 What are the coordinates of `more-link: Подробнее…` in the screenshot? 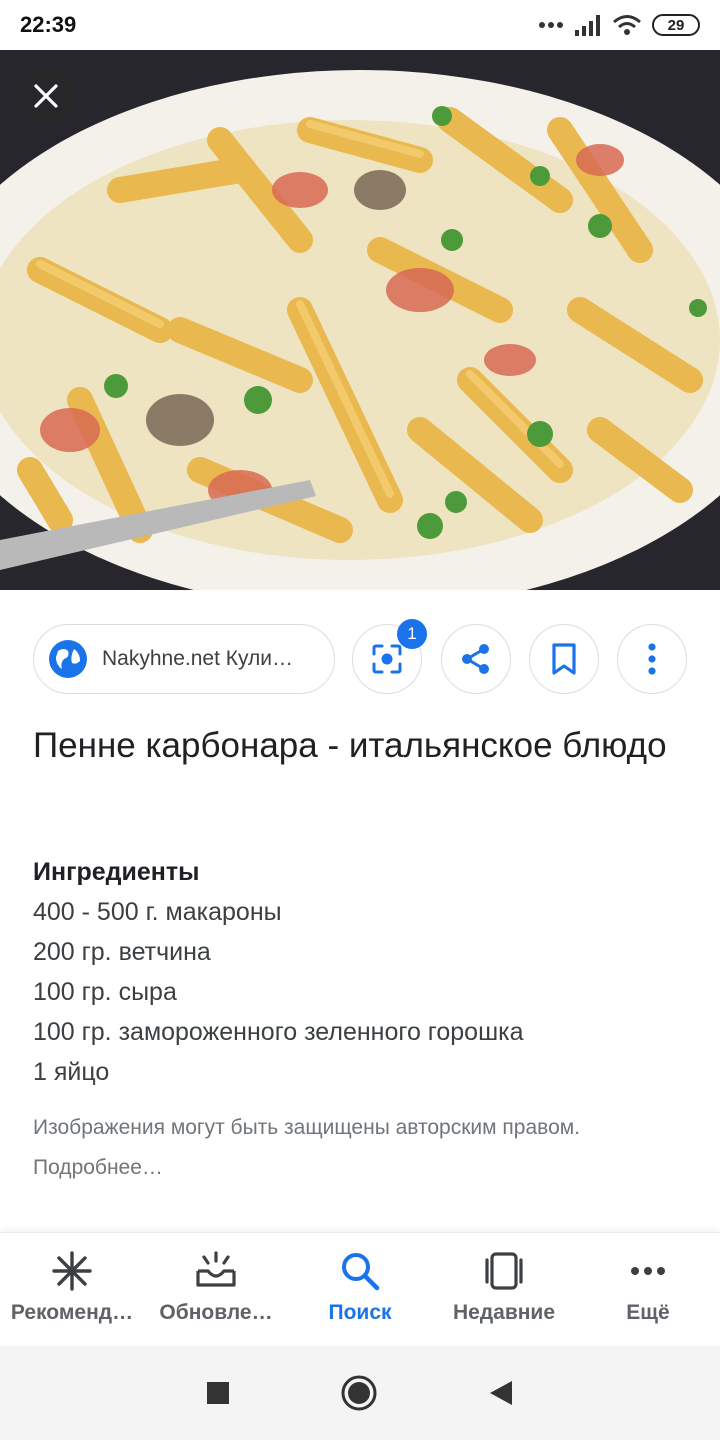 It's located at (363, 1168).